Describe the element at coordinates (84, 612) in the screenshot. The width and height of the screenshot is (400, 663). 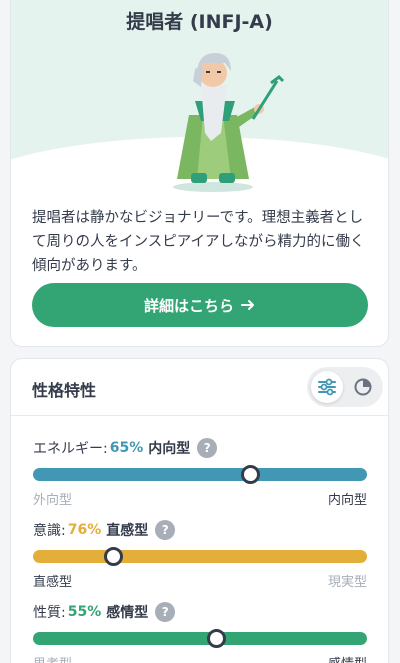
I see `trait-percent: 55%` at that location.